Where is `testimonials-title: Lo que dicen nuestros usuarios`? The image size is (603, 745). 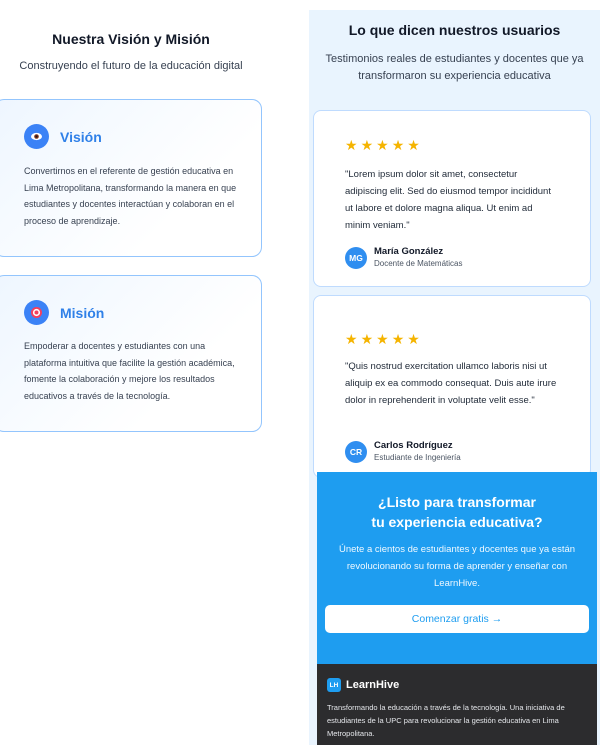
testimonials-title: Lo que dicen nuestros usuarios is located at coordinates (454, 30).